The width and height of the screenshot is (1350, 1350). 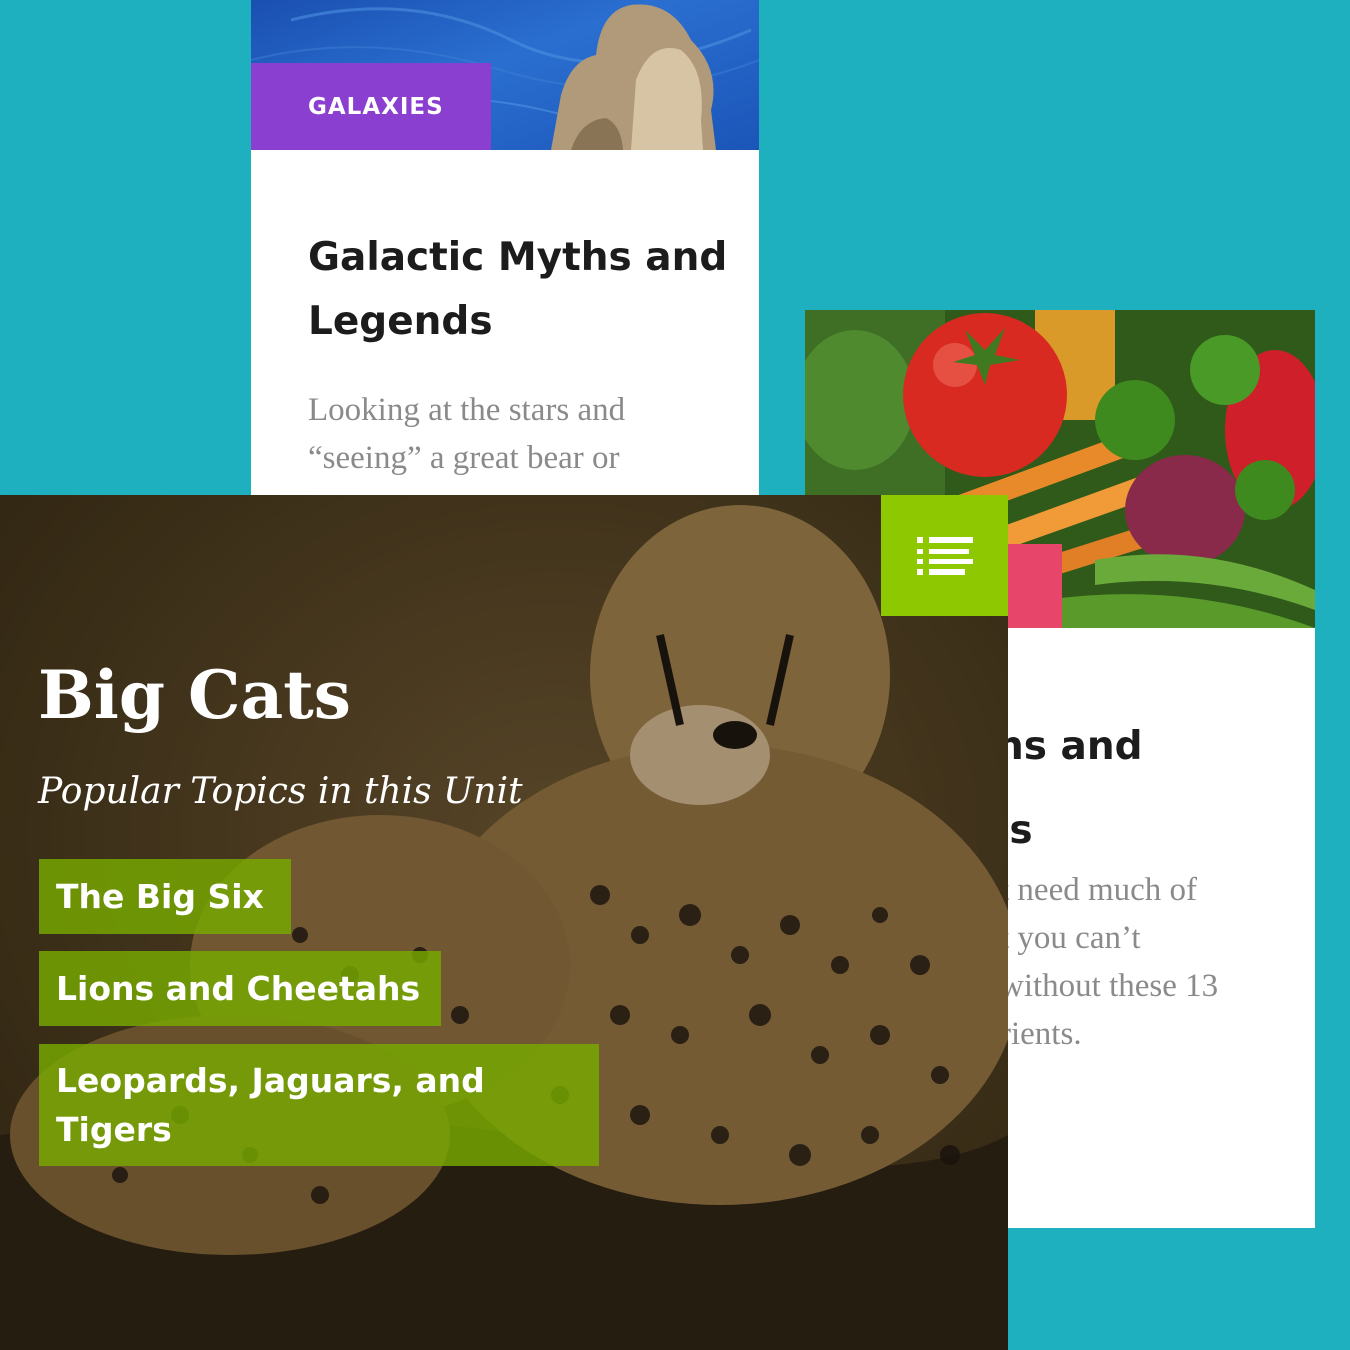 I want to click on galaxy-card-title: Galactic Myths and Legends, so click(x=518, y=290).